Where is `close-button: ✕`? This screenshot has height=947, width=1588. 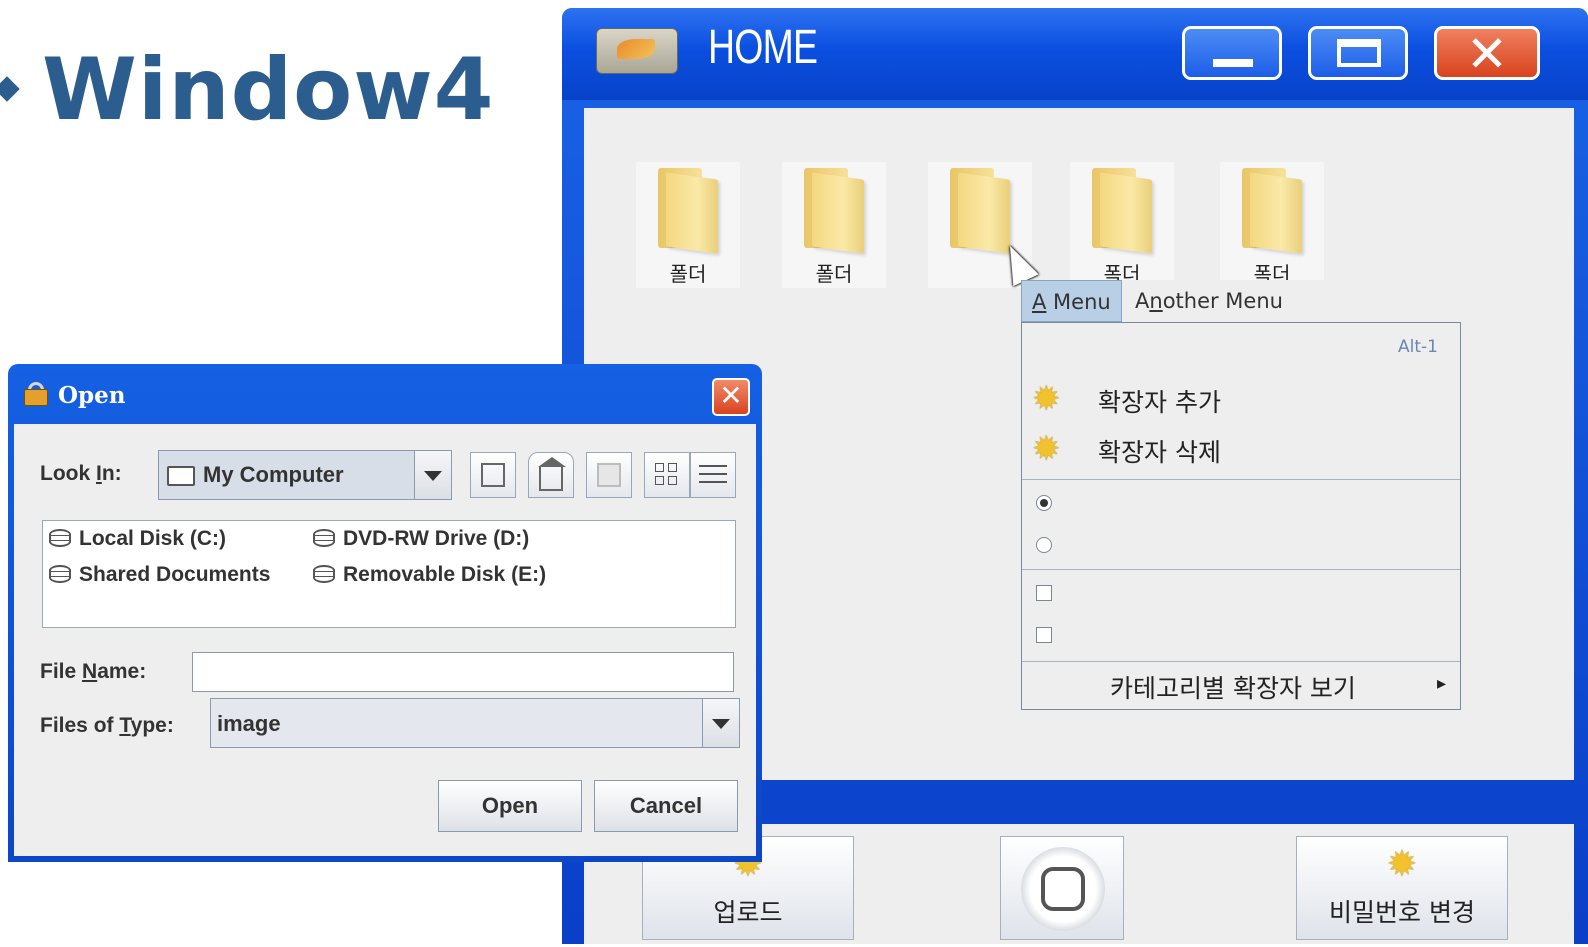 close-button: ✕ is located at coordinates (1487, 54).